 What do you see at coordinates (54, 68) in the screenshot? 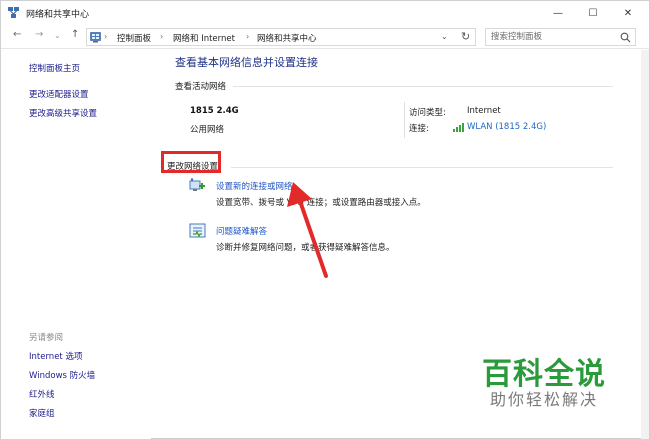
I see `sidebar-link-control-panel-home: 控制面板主页` at bounding box center [54, 68].